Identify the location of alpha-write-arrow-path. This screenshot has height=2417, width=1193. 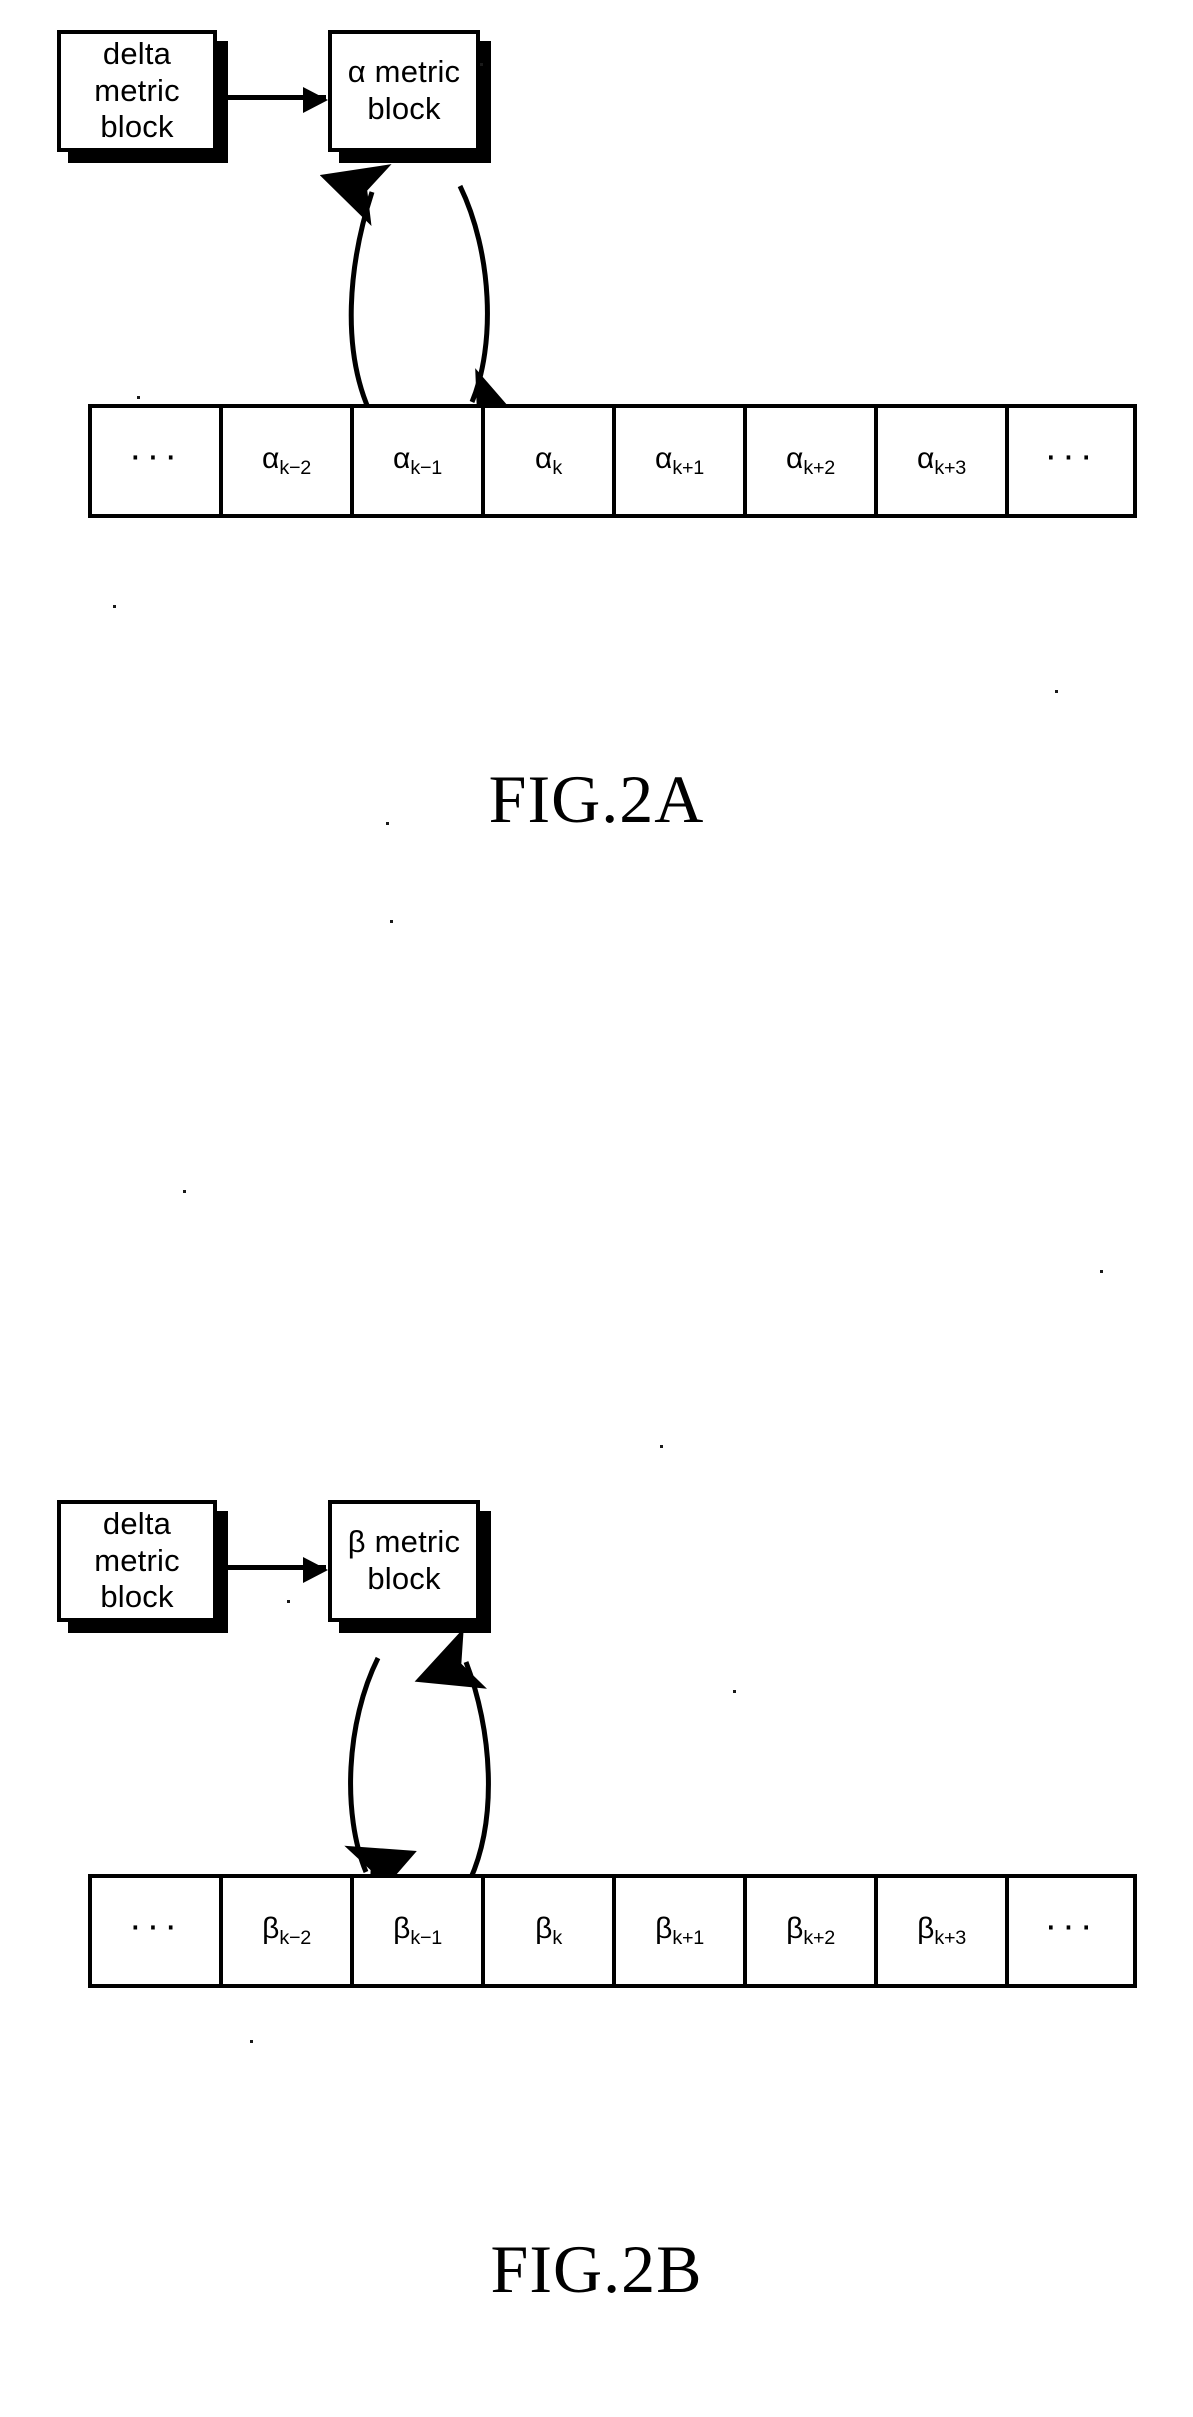
(486, 300).